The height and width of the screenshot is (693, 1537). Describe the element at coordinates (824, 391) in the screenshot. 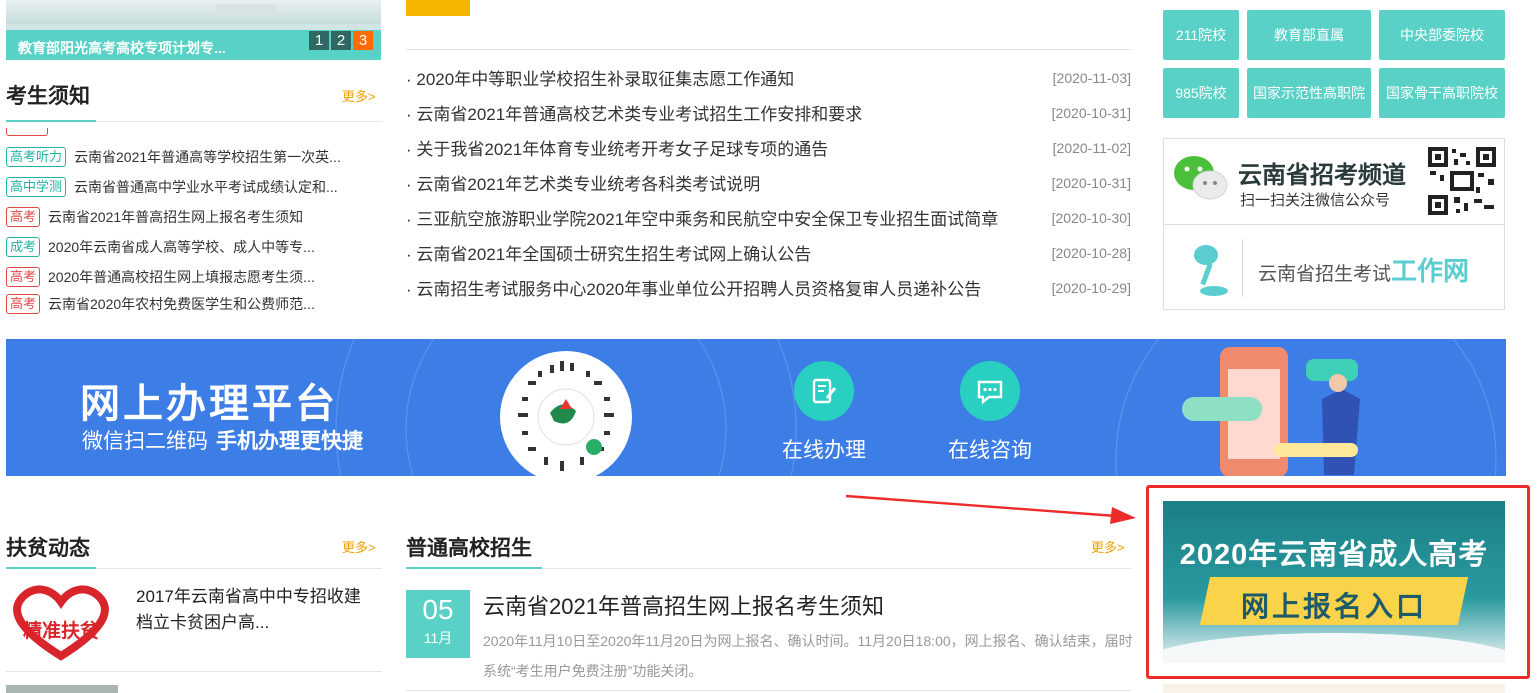

I see `edit-form-icon` at that location.